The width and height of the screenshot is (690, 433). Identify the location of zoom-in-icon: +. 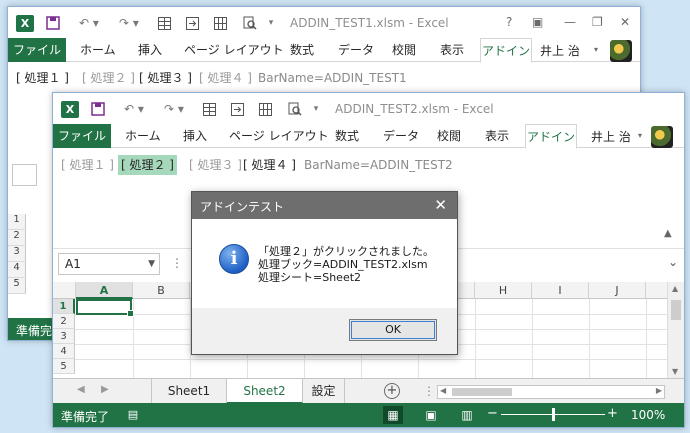
(612, 413).